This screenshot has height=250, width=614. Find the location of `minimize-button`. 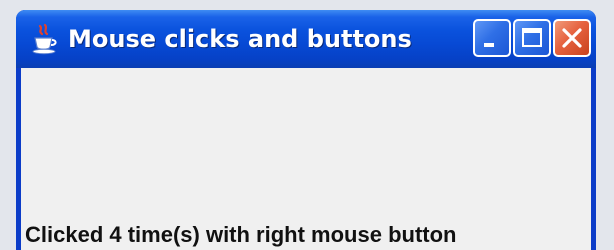

minimize-button is located at coordinates (492, 38).